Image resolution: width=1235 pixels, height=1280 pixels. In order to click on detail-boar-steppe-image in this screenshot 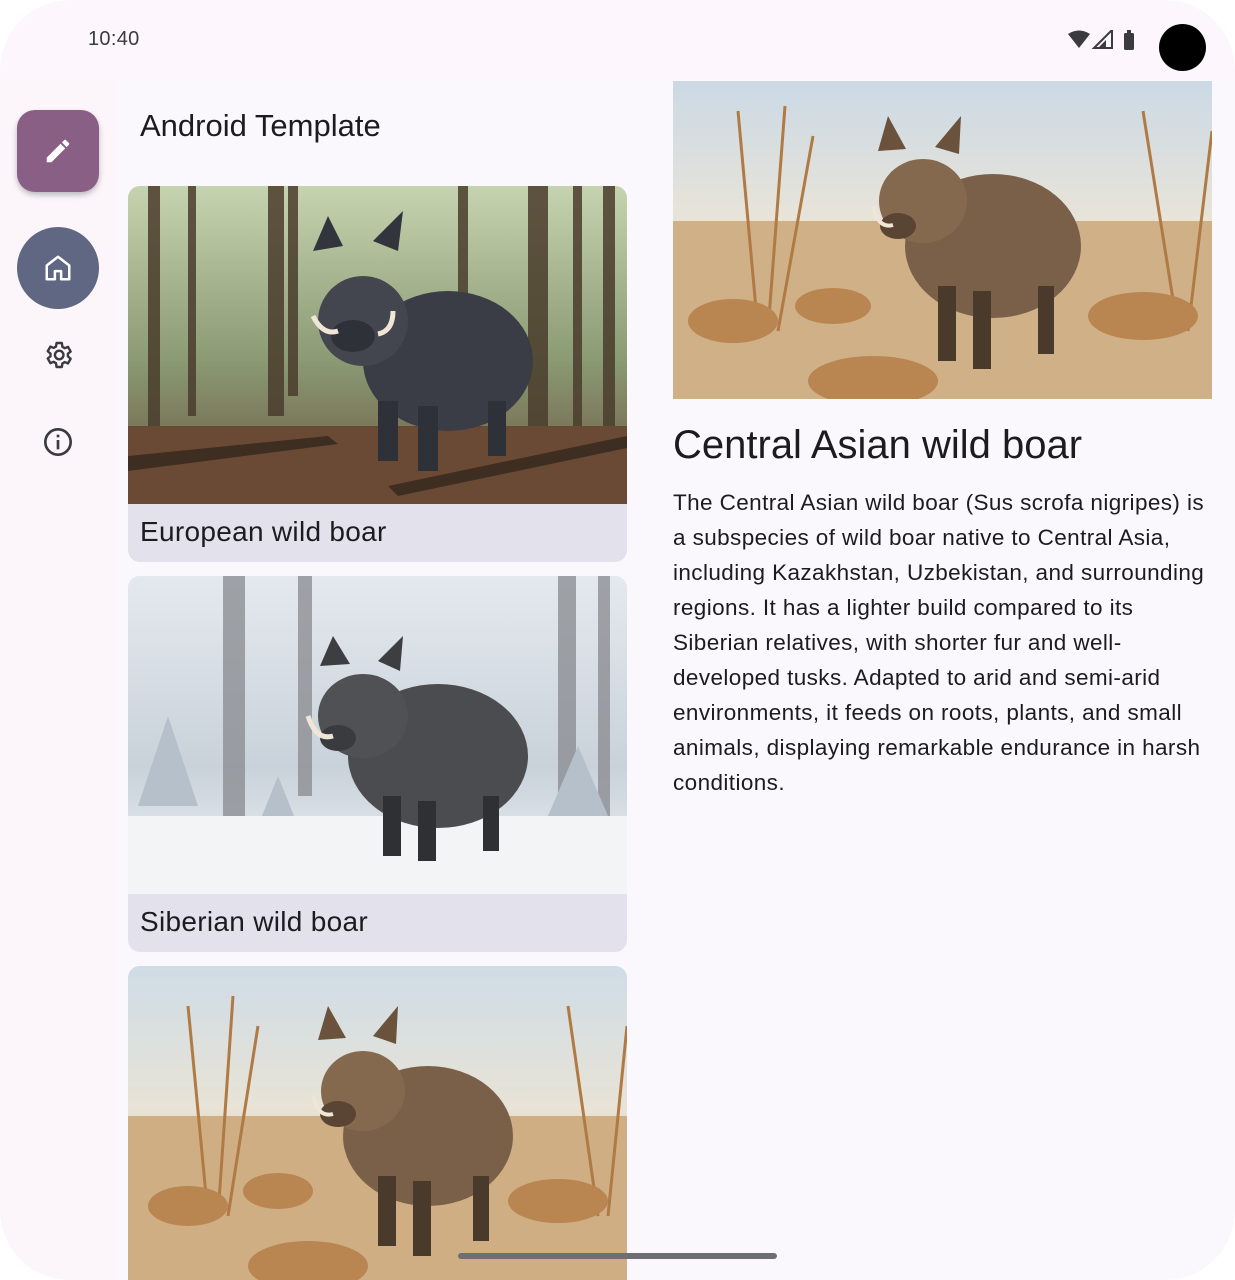, I will do `click(942, 240)`.